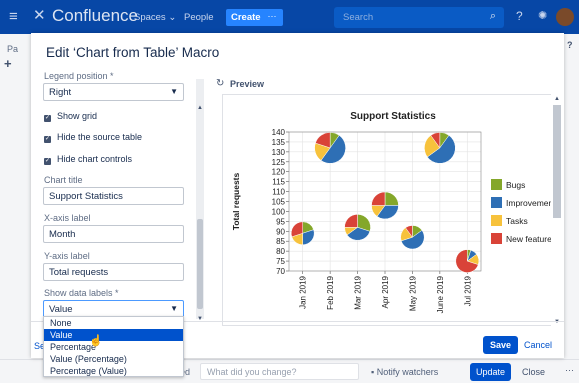 The height and width of the screenshot is (383, 579). What do you see at coordinates (39, 16) in the screenshot?
I see `confluence-logo-icon: ✕` at bounding box center [39, 16].